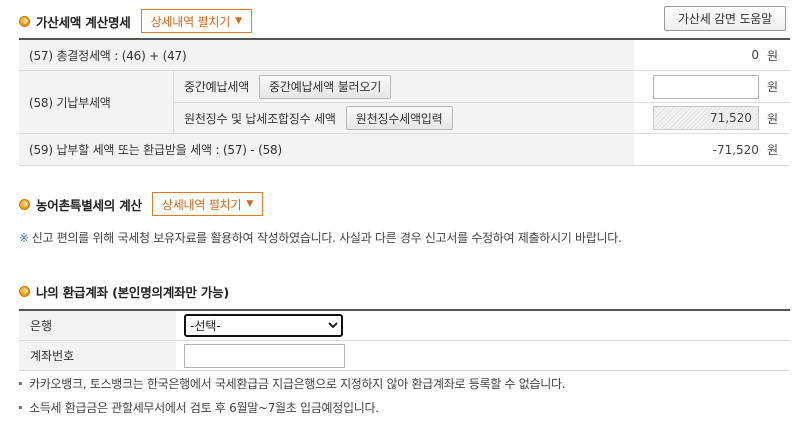 This screenshot has height=426, width=805. What do you see at coordinates (264, 355) in the screenshot?
I see `account-number-input` at bounding box center [264, 355].